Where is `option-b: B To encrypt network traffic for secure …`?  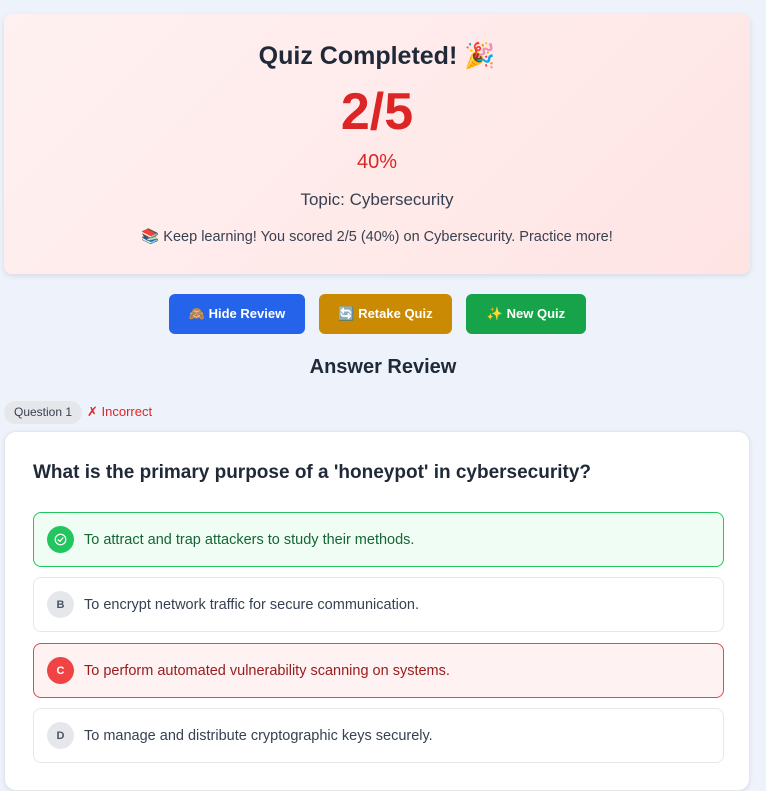
option-b: B To encrypt network traffic for secure … is located at coordinates (378, 604).